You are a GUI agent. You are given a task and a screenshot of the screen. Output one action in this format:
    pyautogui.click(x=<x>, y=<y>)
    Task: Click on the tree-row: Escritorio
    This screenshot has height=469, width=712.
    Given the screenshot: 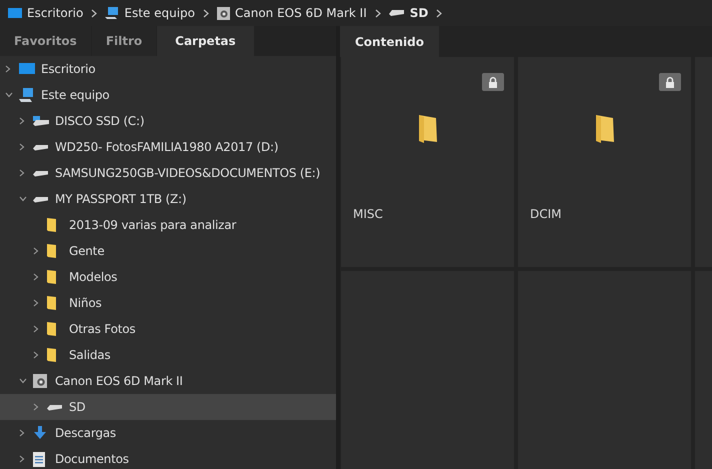 What is the action you would take?
    pyautogui.click(x=168, y=69)
    